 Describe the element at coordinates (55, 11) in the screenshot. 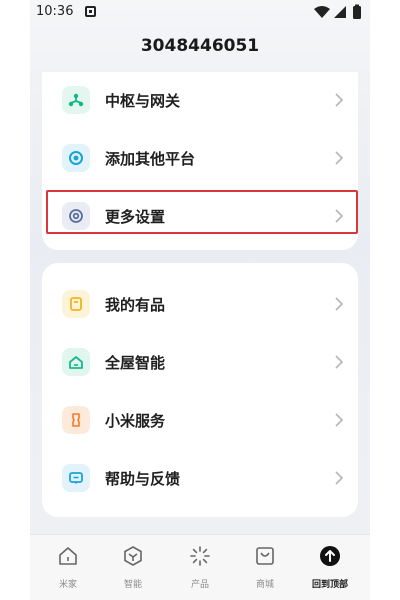

I see `status-time: 10:36` at that location.